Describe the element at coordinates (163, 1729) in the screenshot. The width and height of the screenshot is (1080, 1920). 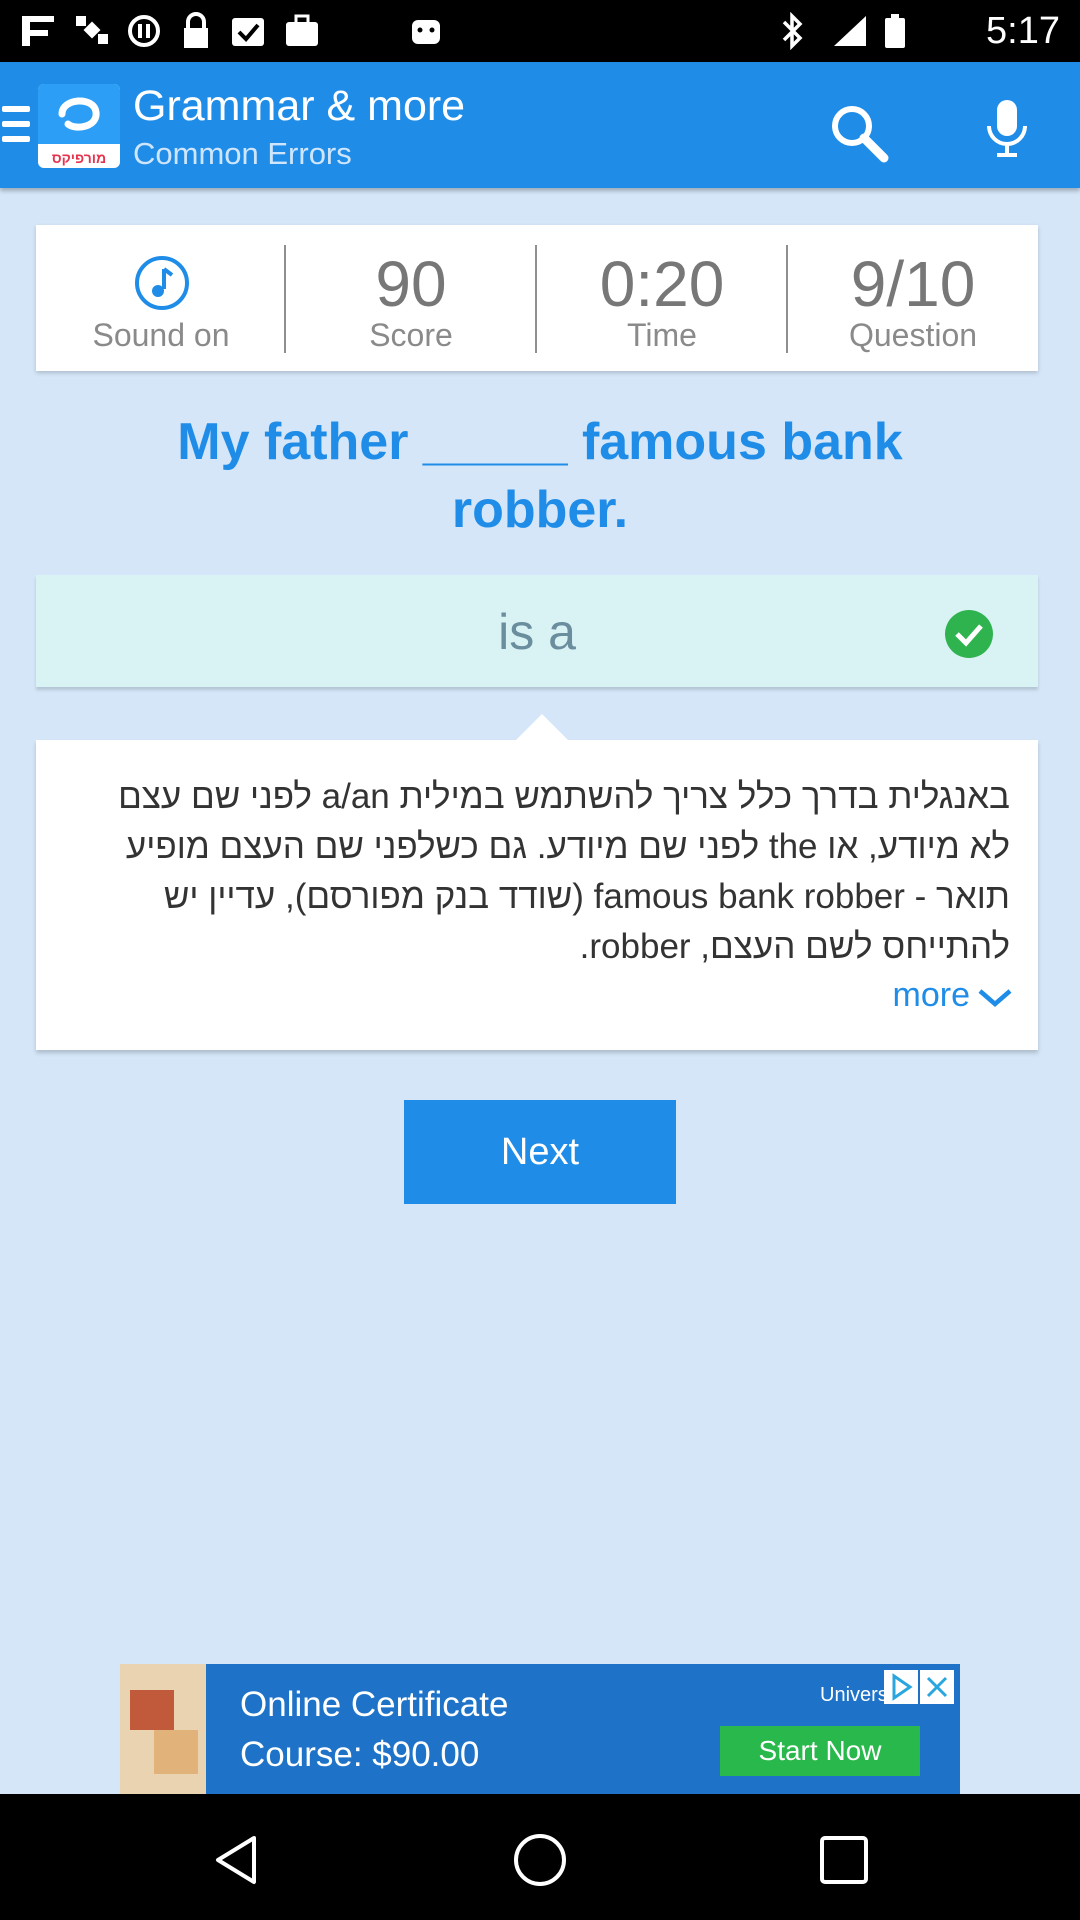
I see `ad-image` at that location.